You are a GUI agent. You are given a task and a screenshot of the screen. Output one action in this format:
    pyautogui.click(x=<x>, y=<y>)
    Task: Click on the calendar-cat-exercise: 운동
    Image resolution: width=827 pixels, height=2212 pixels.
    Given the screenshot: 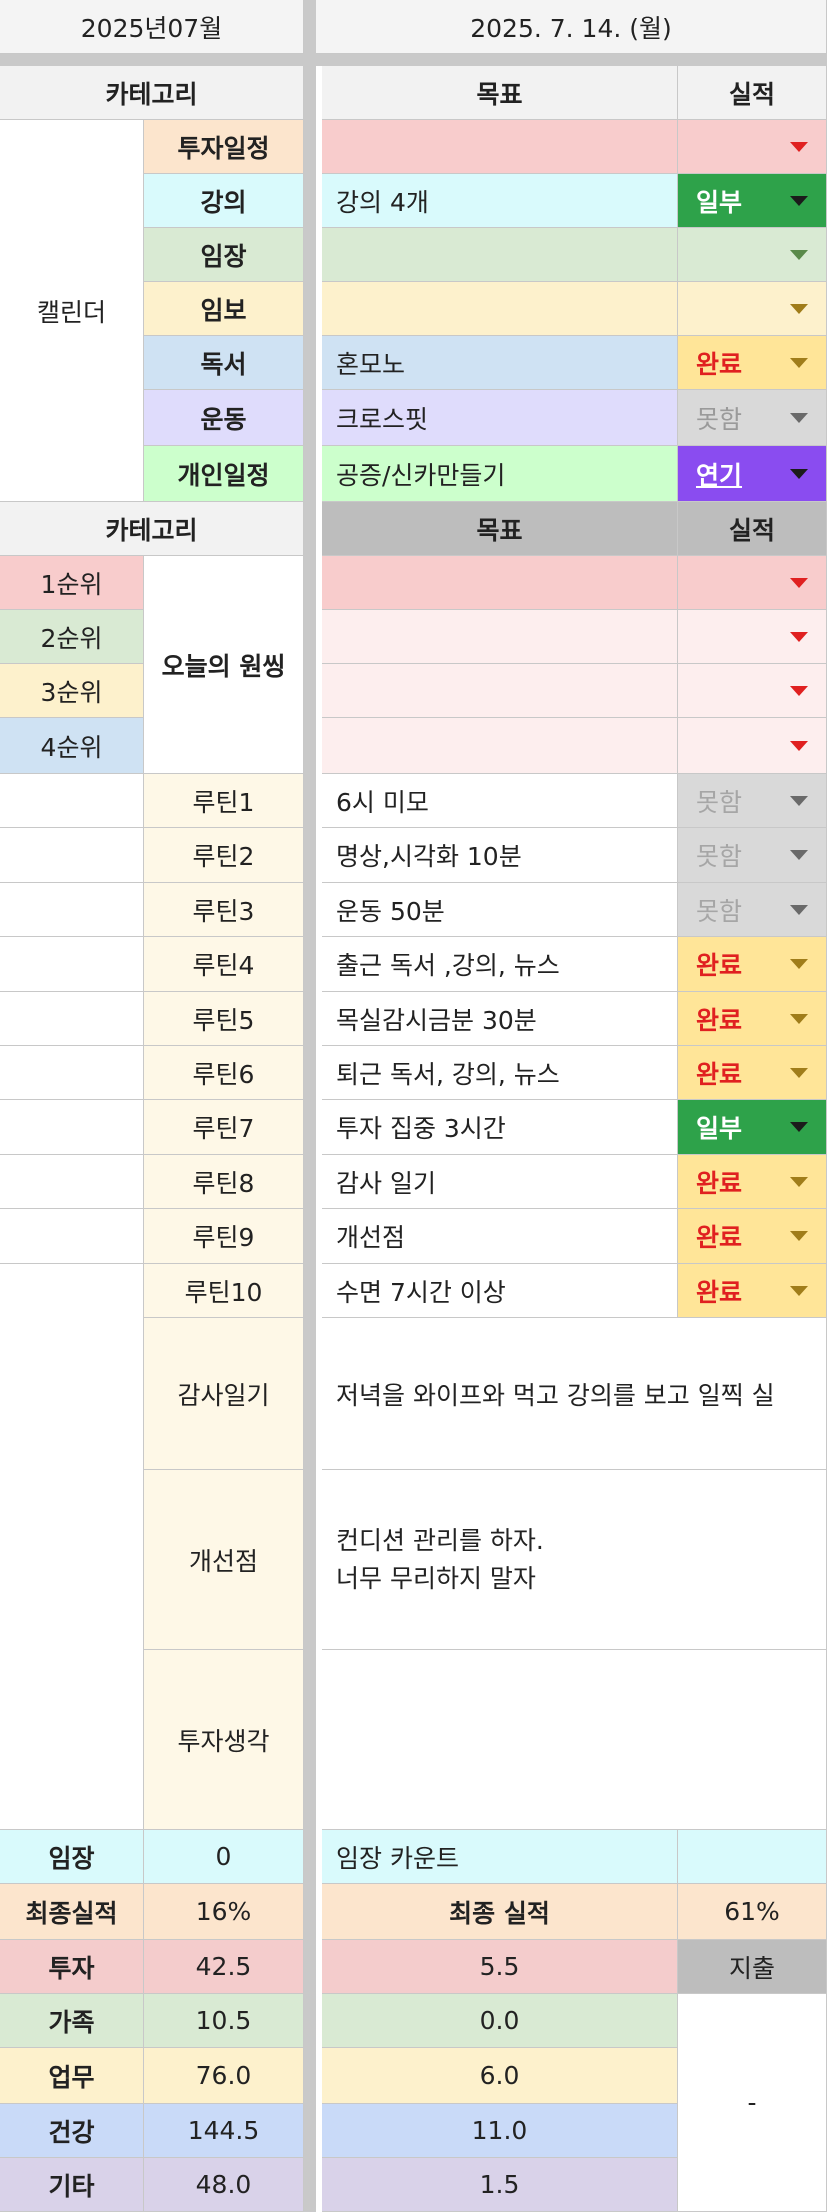 What is the action you would take?
    pyautogui.click(x=224, y=418)
    